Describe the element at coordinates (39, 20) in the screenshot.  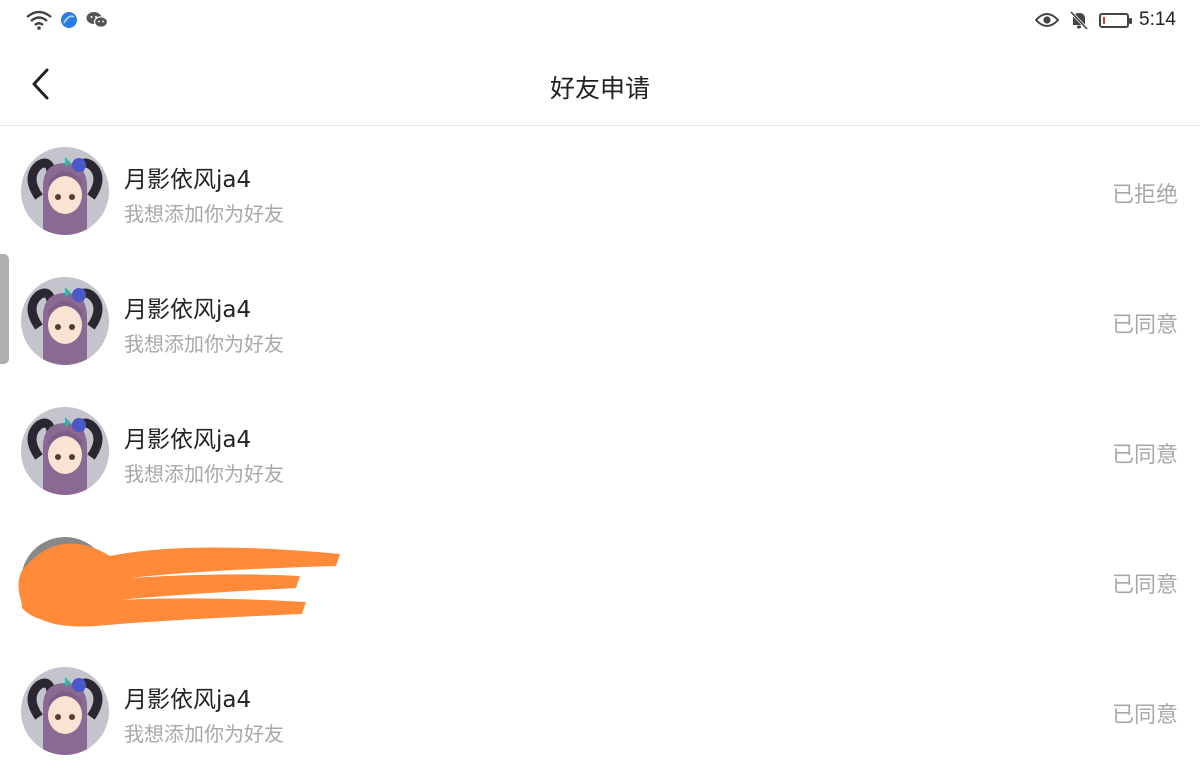
I see `wifi-icon` at that location.